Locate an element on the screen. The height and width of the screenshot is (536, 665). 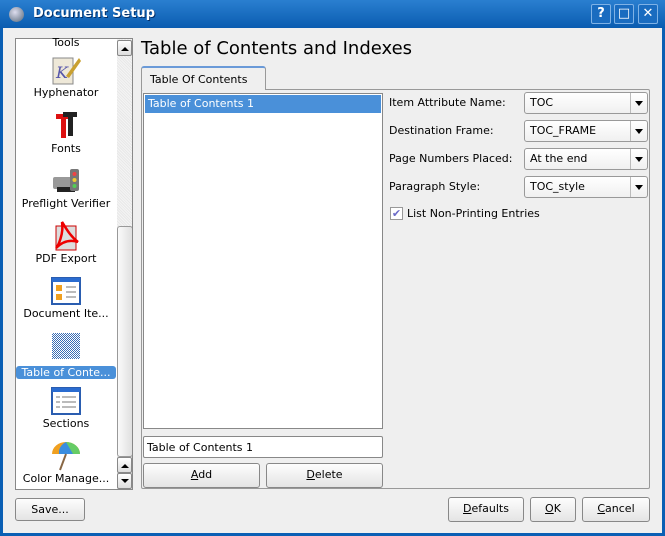
sidebar-item-fonts: Fonts is located at coordinates (66, 132).